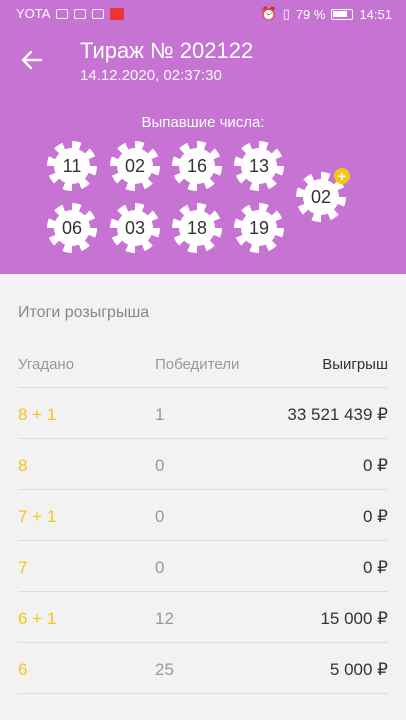 This screenshot has width=406, height=720. What do you see at coordinates (84, 312) in the screenshot?
I see `results-title: Итоги розыгрыша` at bounding box center [84, 312].